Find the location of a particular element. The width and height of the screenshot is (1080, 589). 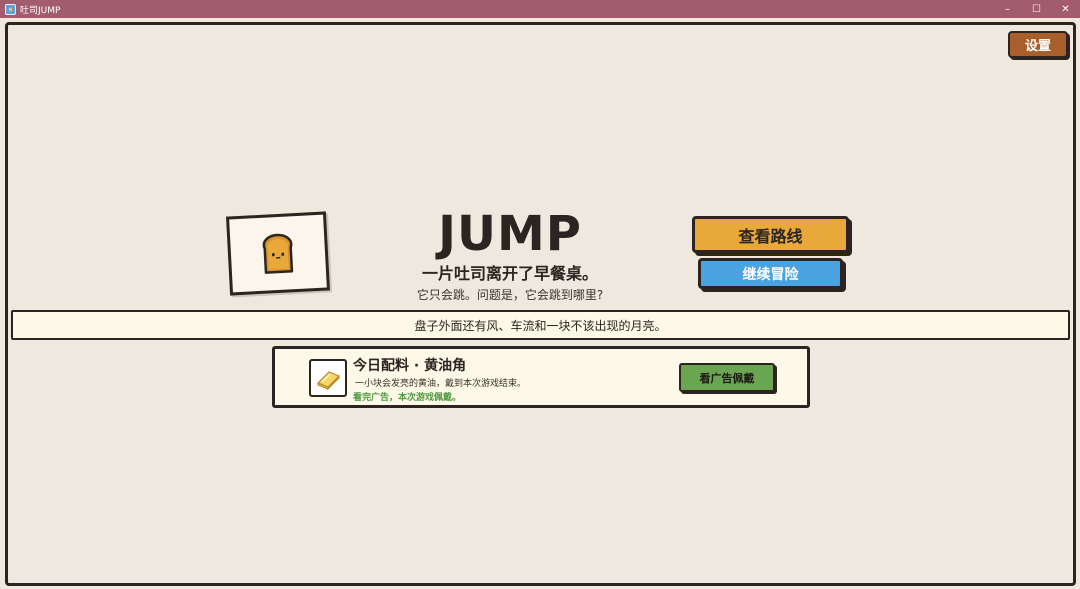

maximize-button: ☐ is located at coordinates (1036, 9).